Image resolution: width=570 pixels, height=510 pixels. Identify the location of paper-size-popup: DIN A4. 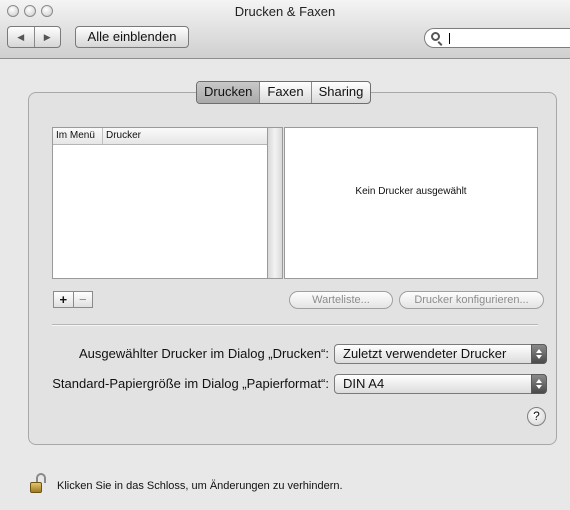
(440, 384).